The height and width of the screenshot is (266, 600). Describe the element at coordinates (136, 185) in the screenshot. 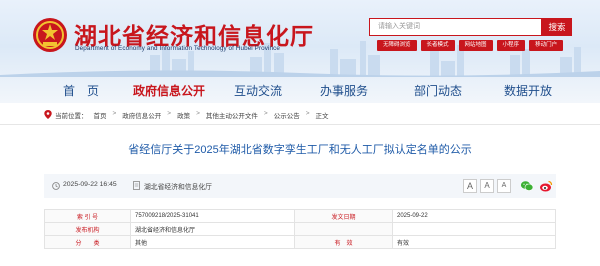

I see `source-icon` at that location.